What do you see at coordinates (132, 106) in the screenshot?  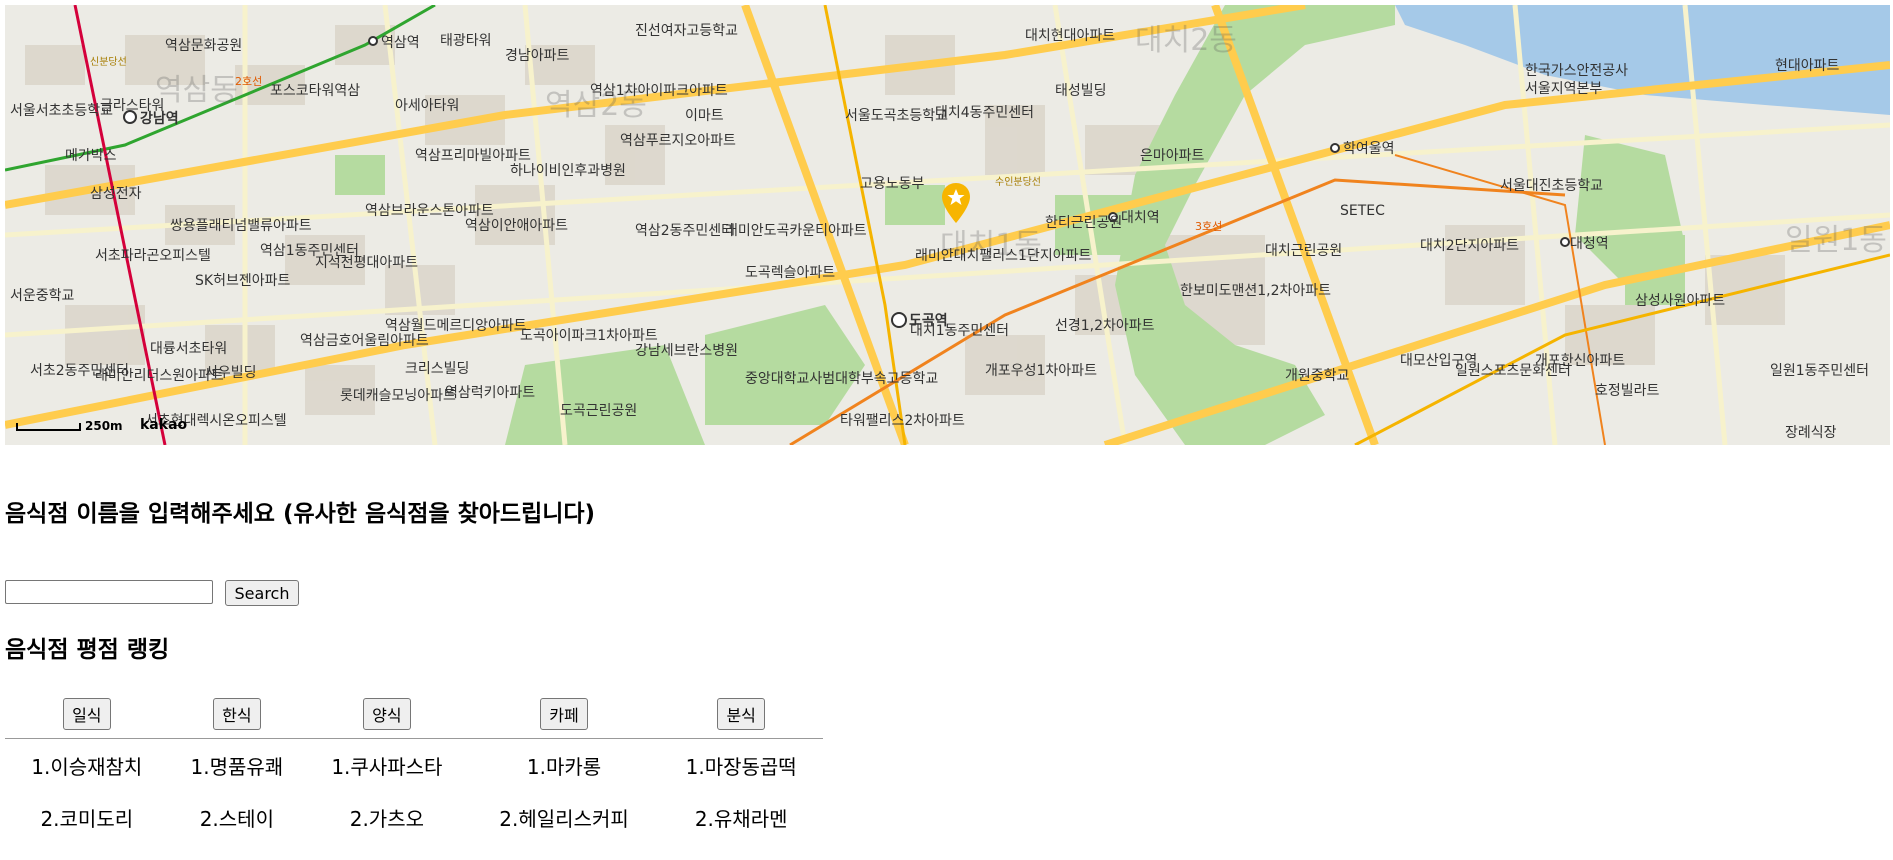 I see `svg-text: 글라스타워` at bounding box center [132, 106].